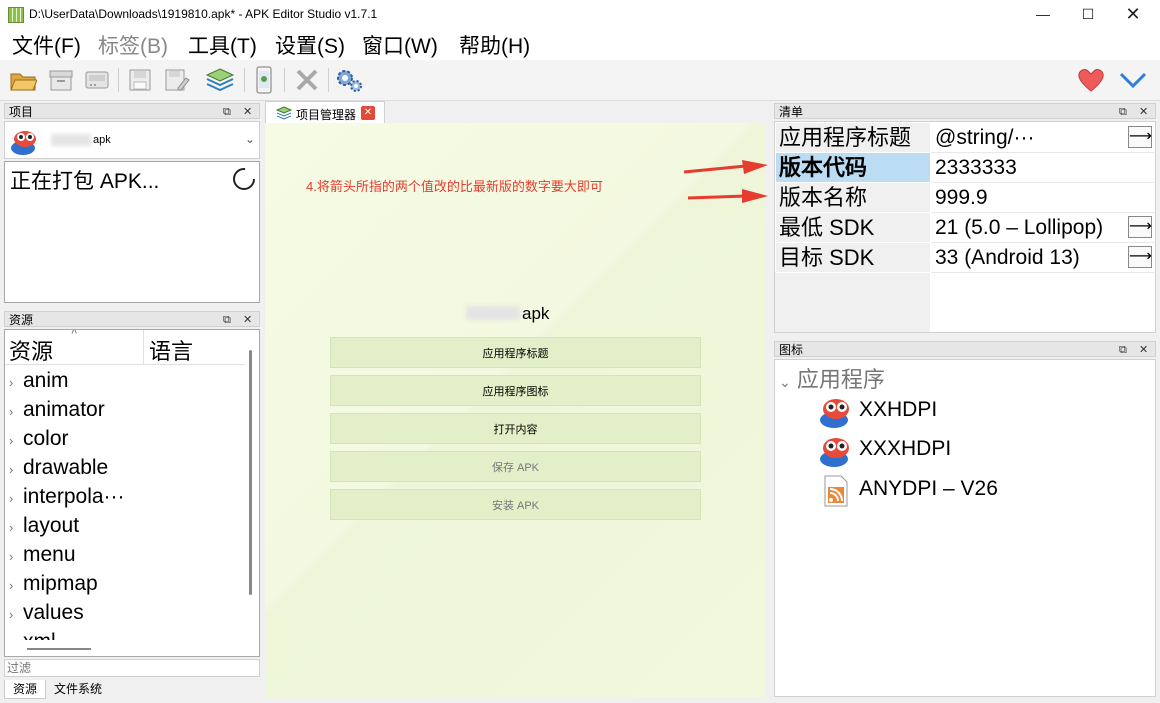 The image size is (1160, 703). I want to click on manifest-row-app-title: 应用程序标题 @string/··· ⟶, so click(965, 138).